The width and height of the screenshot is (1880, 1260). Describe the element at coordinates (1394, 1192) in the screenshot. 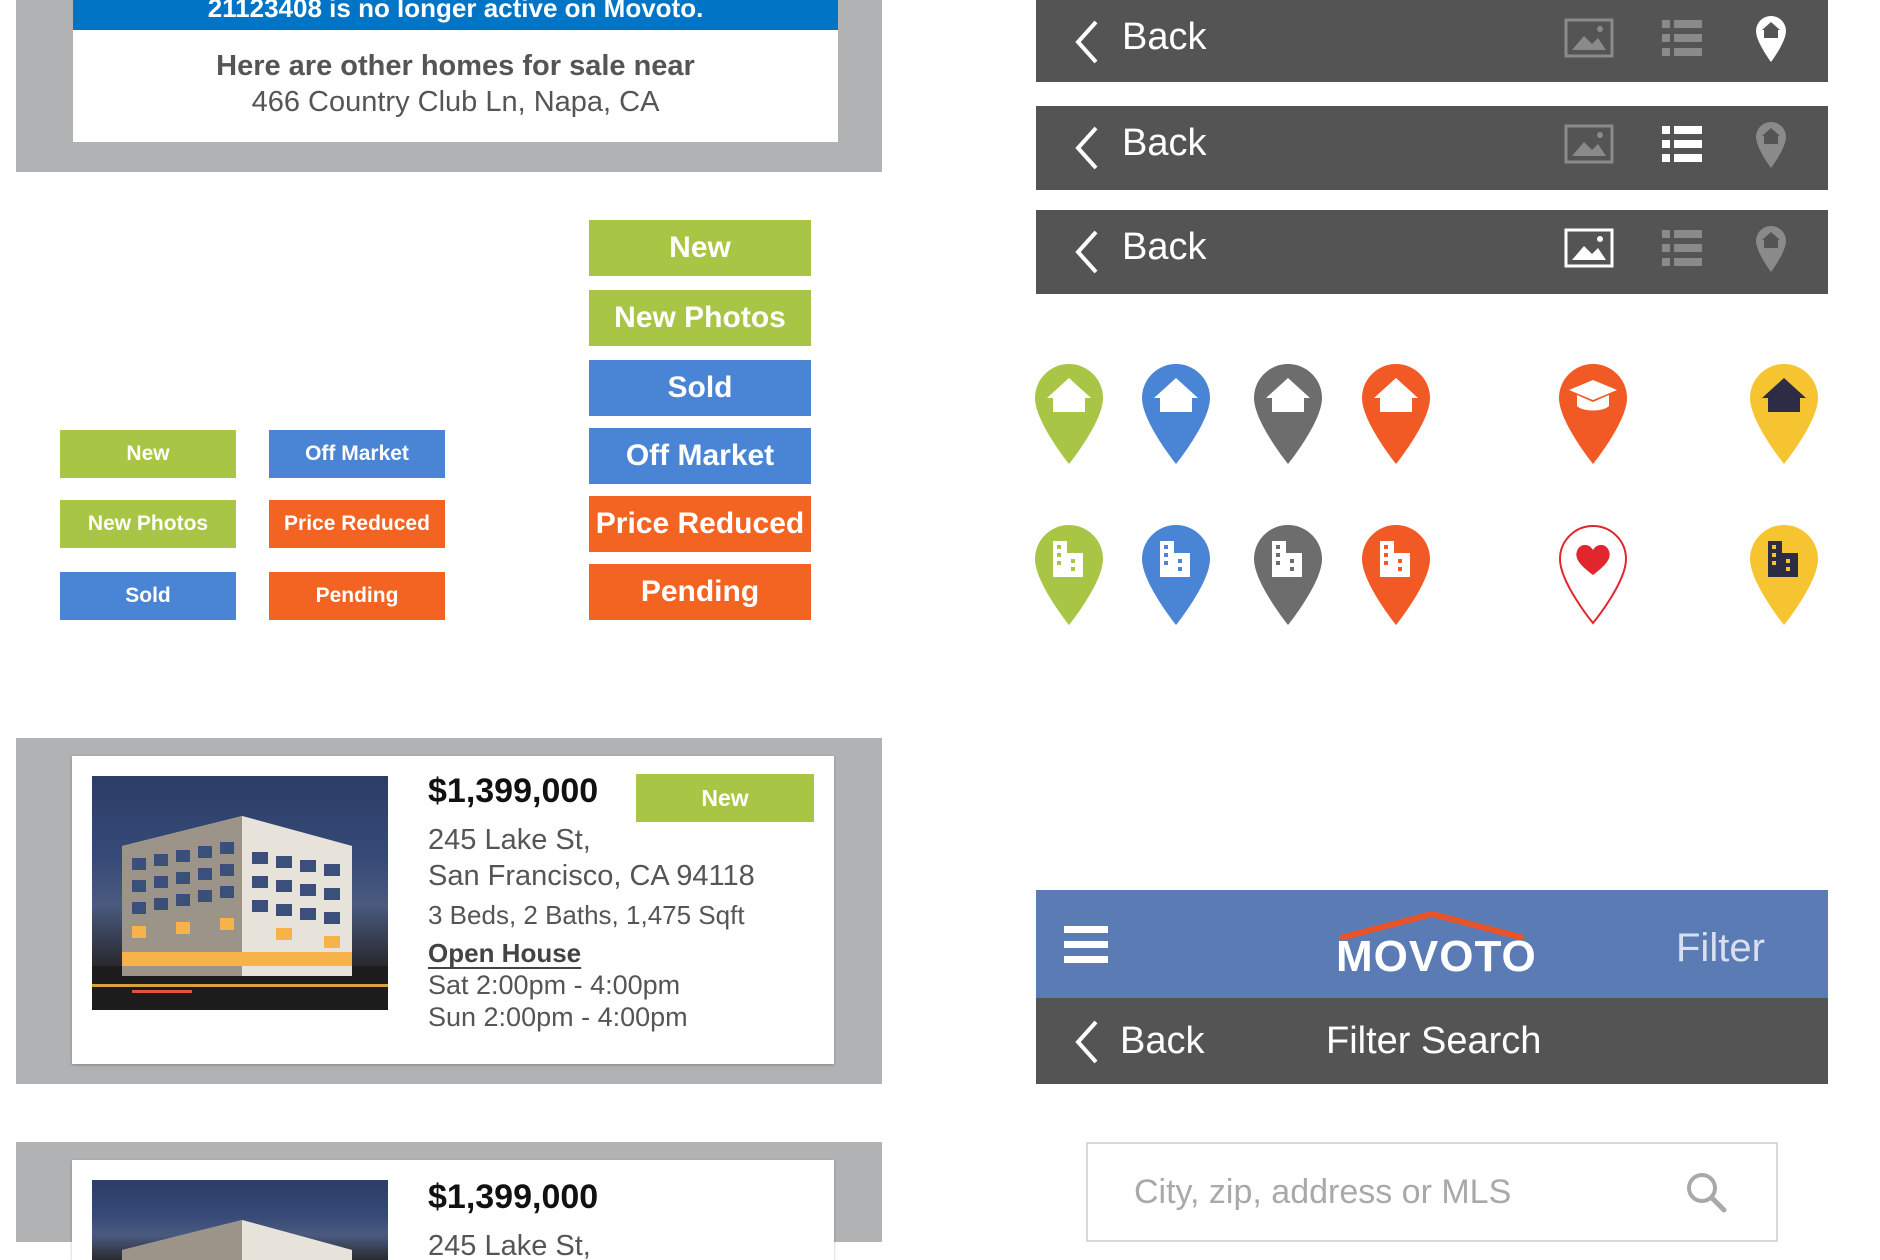

I see `search-input` at that location.